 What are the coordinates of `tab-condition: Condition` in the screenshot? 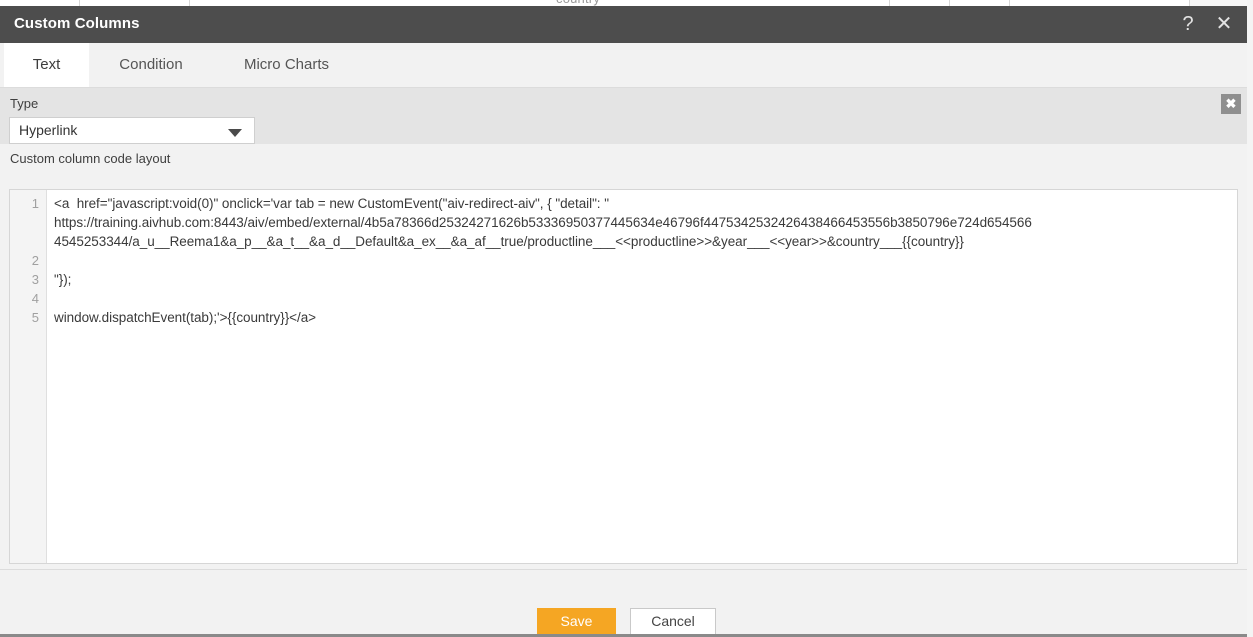 It's located at (151, 65).